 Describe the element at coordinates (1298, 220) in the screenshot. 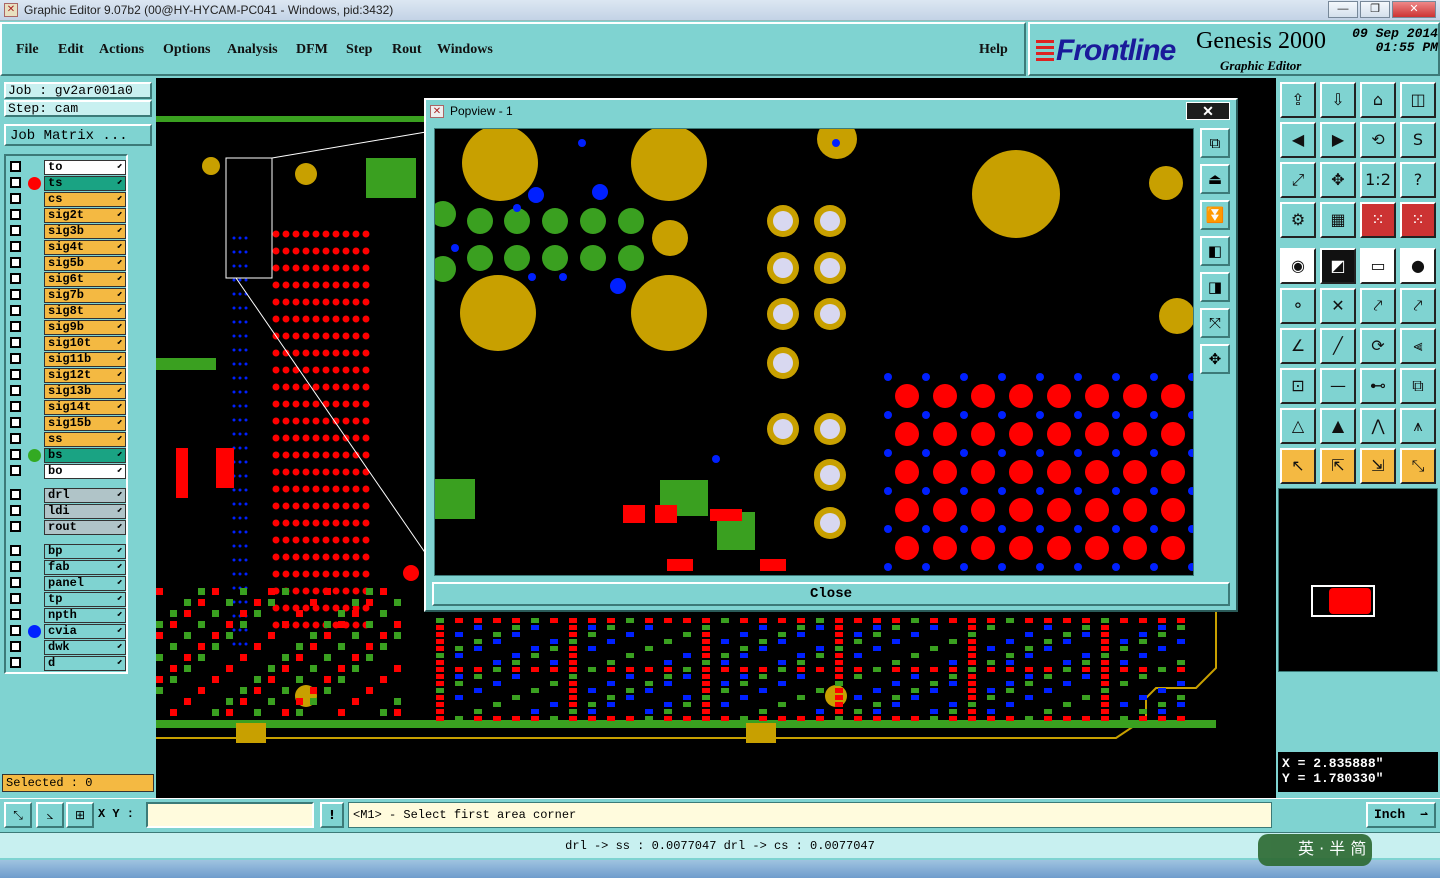

I see `settings-icon: ⚙` at that location.